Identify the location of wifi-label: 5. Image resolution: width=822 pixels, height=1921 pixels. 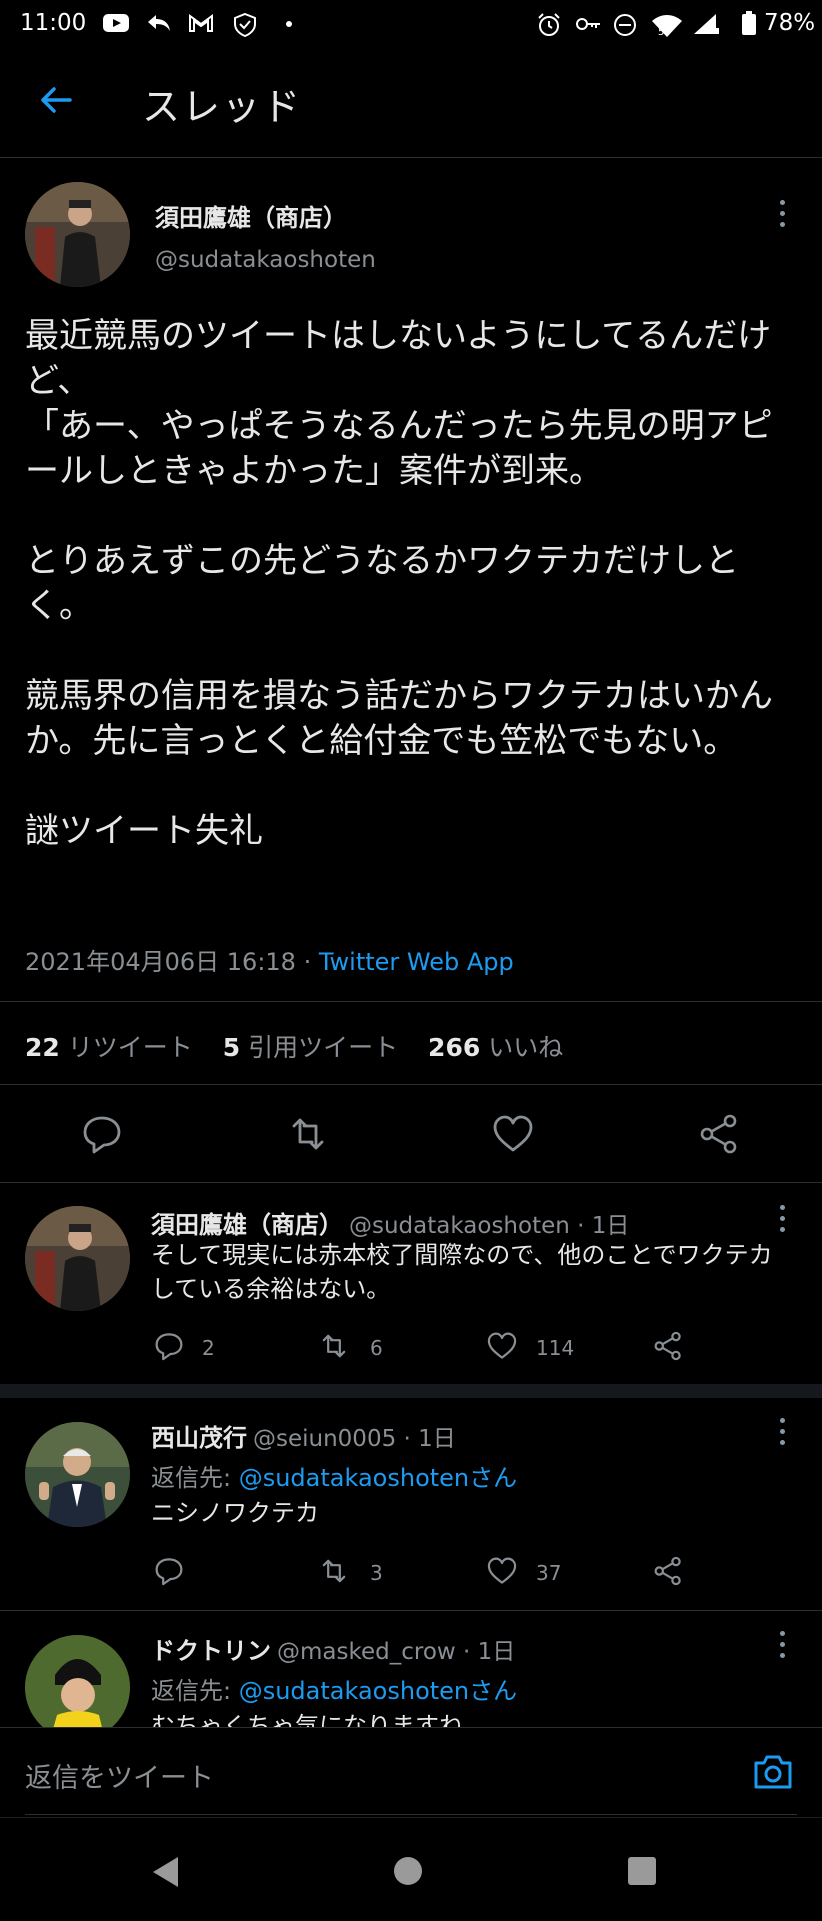
(661, 32).